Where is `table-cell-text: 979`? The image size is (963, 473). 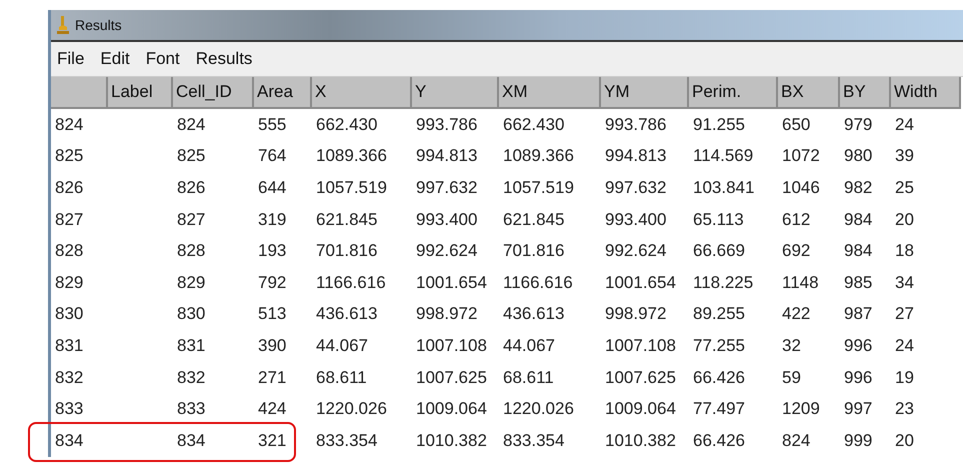 table-cell-text: 979 is located at coordinates (858, 124).